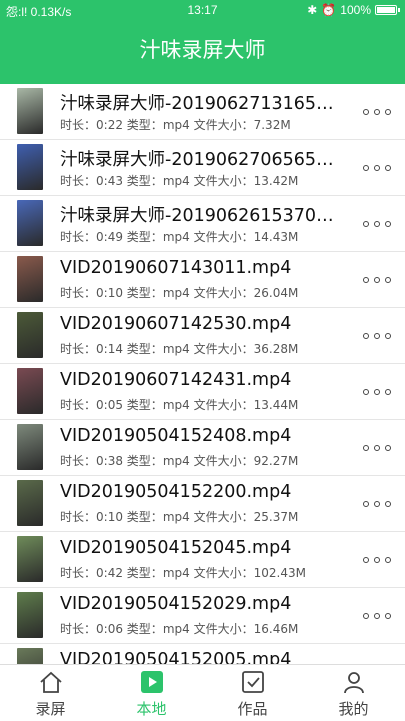 The height and width of the screenshot is (721, 405). What do you see at coordinates (179, 628) in the screenshot?
I see `file-meta: 时长：0:06 类型：mp4 文件大小：16.46M` at bounding box center [179, 628].